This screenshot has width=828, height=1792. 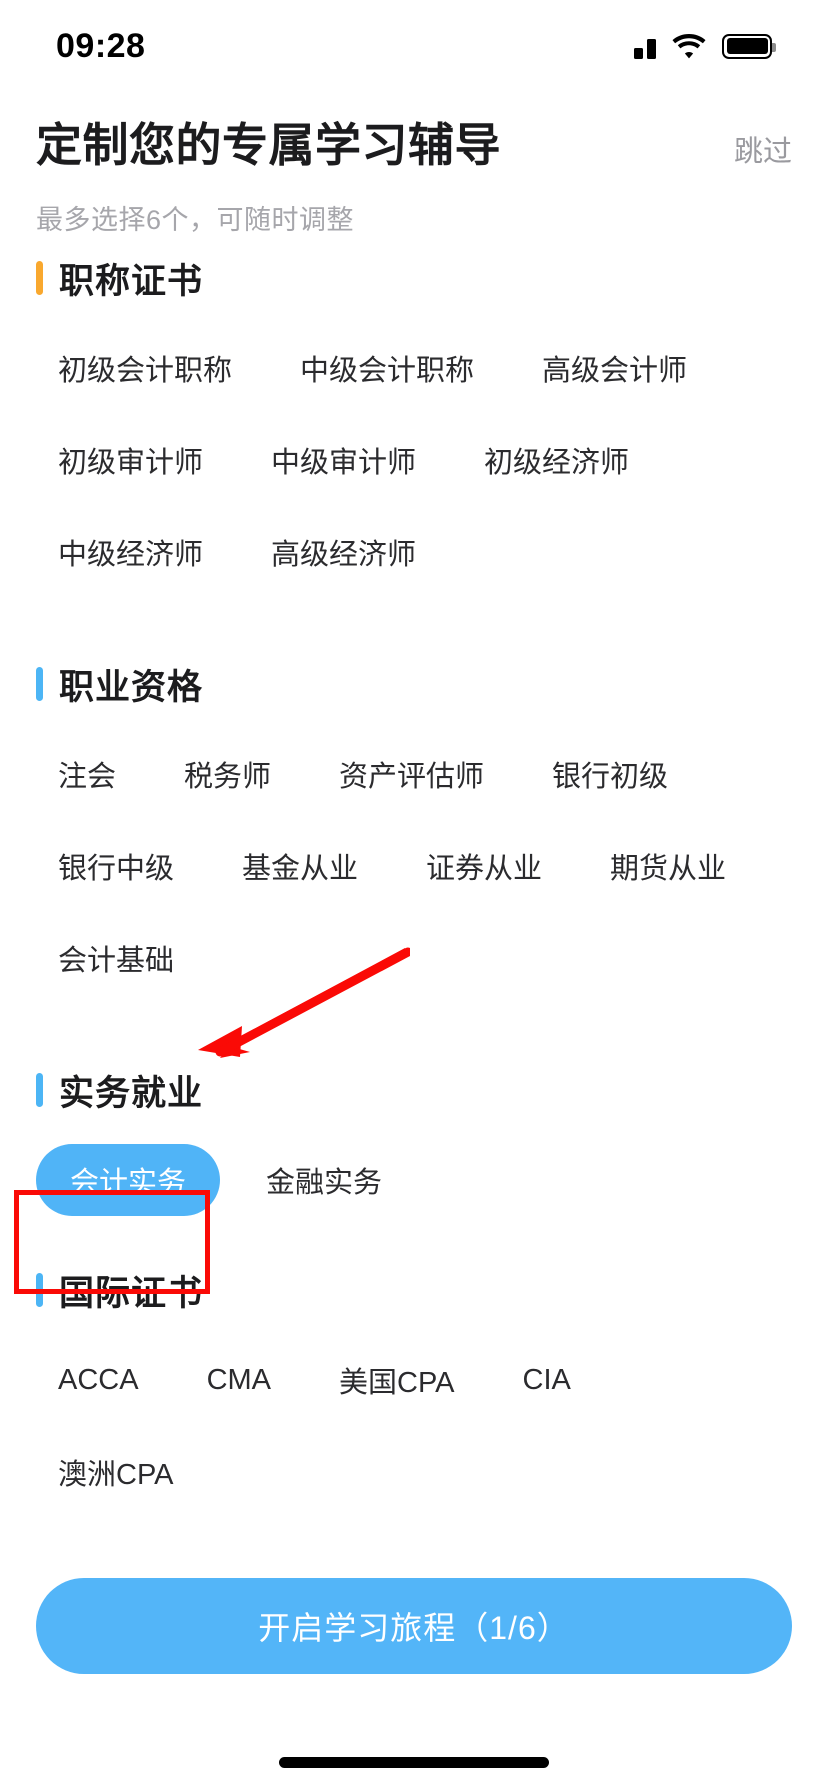 What do you see at coordinates (268, 145) in the screenshot?
I see `page-title: 定制您的专属学习辅导` at bounding box center [268, 145].